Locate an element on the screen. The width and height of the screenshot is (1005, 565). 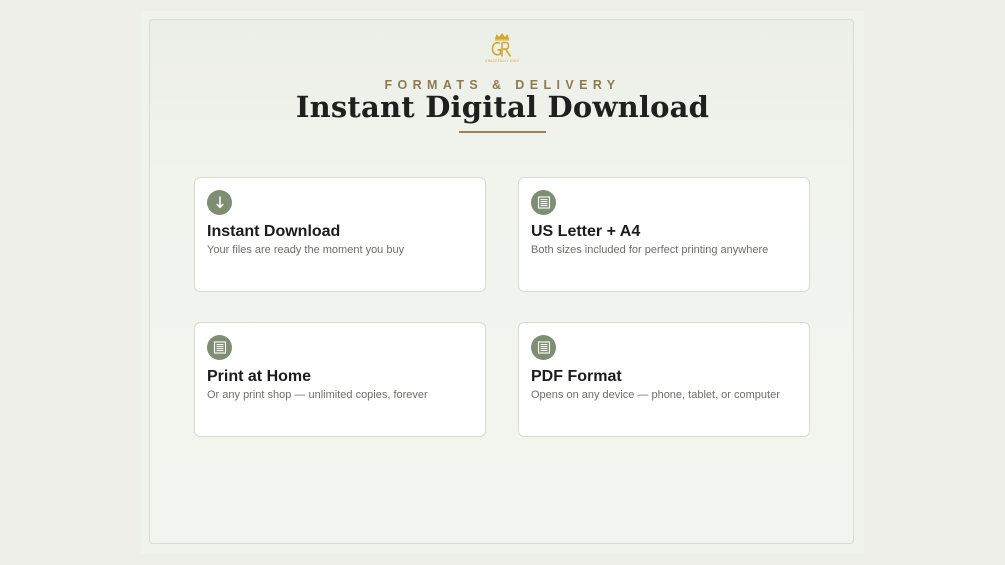
crown-monogram-logo-icon: GRACEFULLY RICH is located at coordinates (502, 48).